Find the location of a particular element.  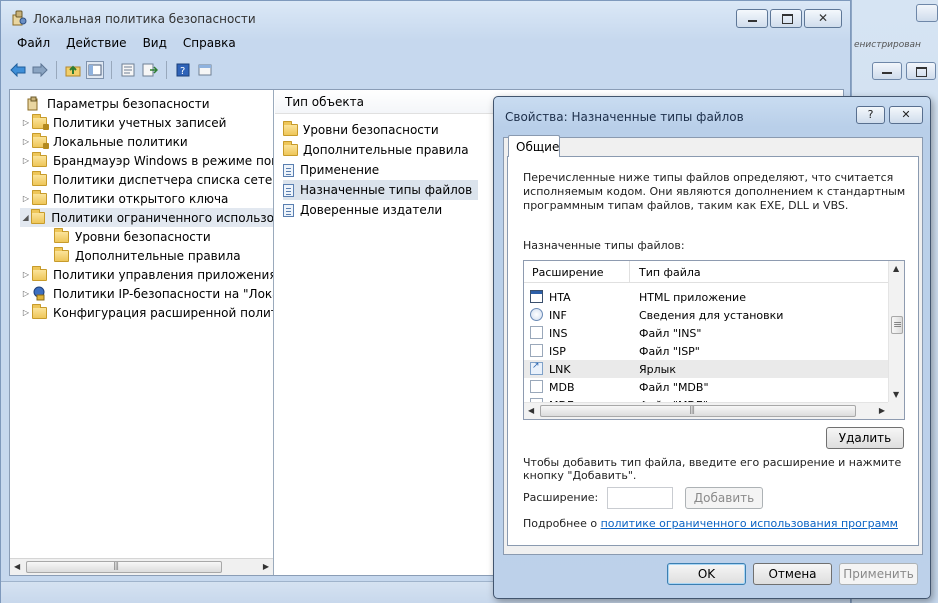

console-view-icon is located at coordinates (205, 70).